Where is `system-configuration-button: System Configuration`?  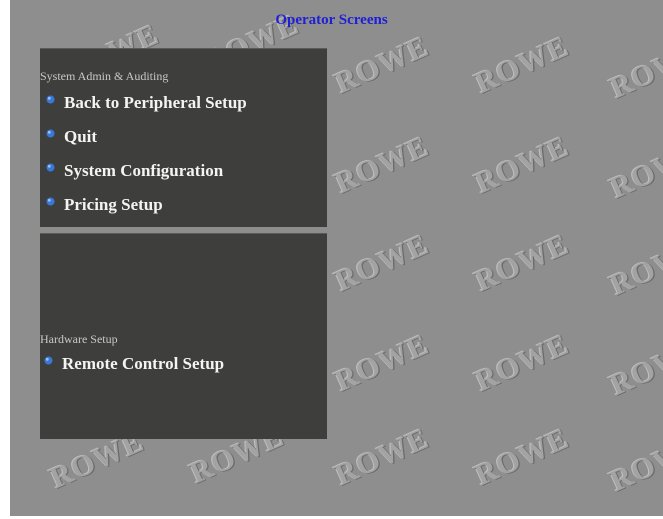 system-configuration-button: System Configuration is located at coordinates (134, 171).